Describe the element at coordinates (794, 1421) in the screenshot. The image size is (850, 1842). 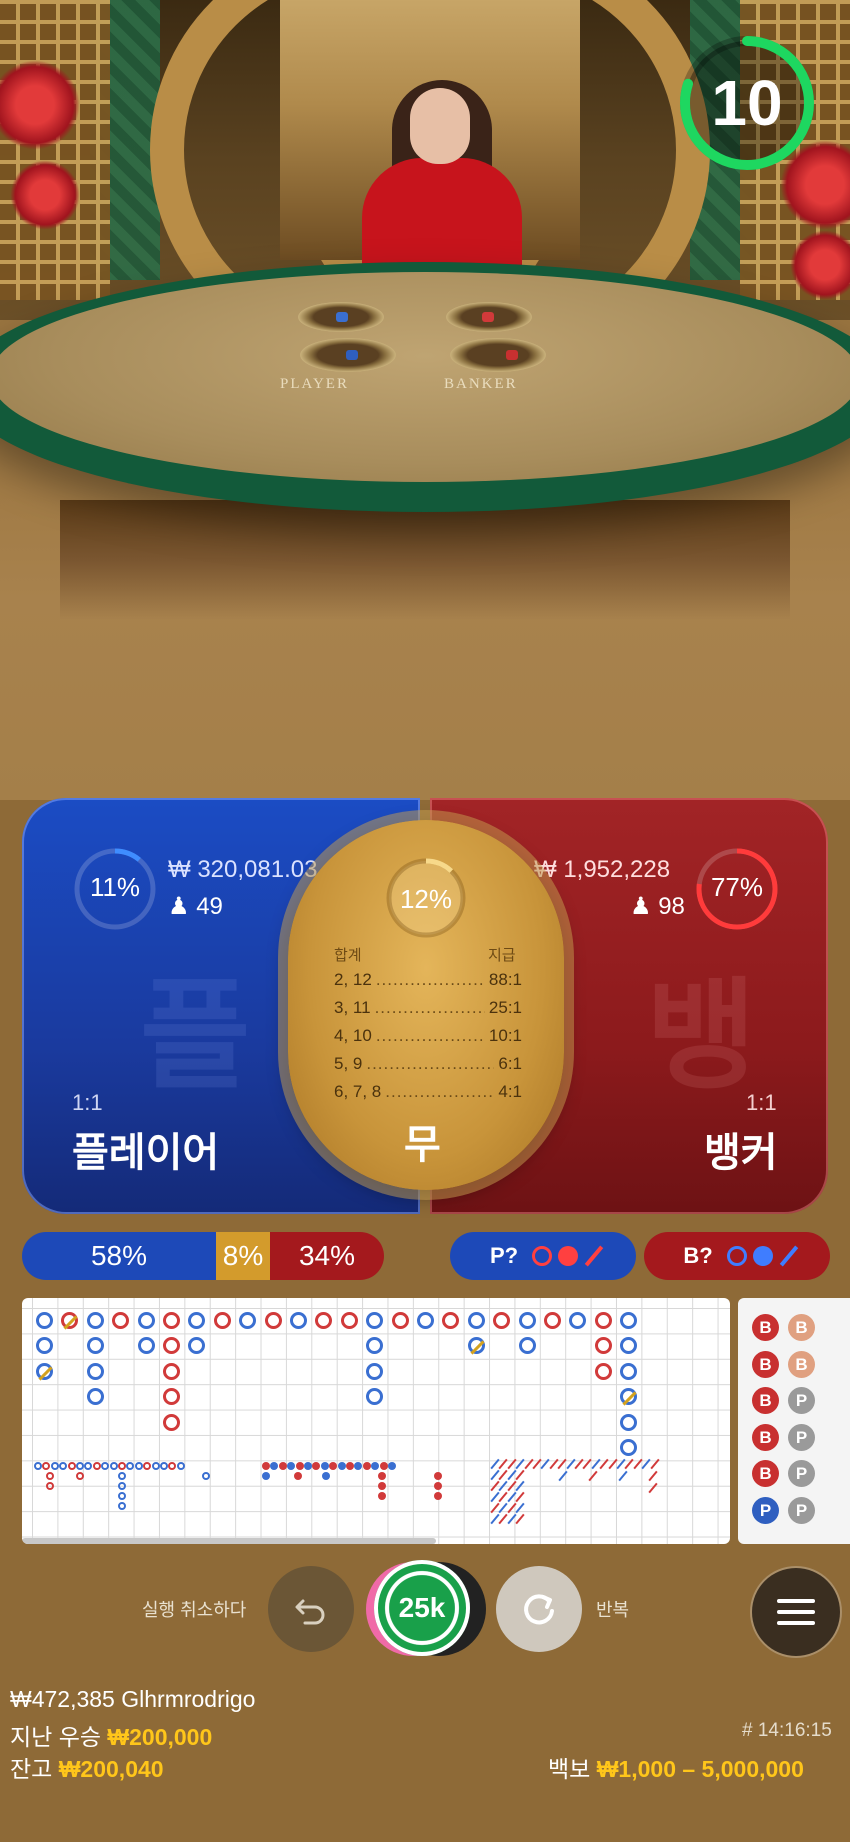
I see `bead-road: BBBBBPBPBPPP` at that location.